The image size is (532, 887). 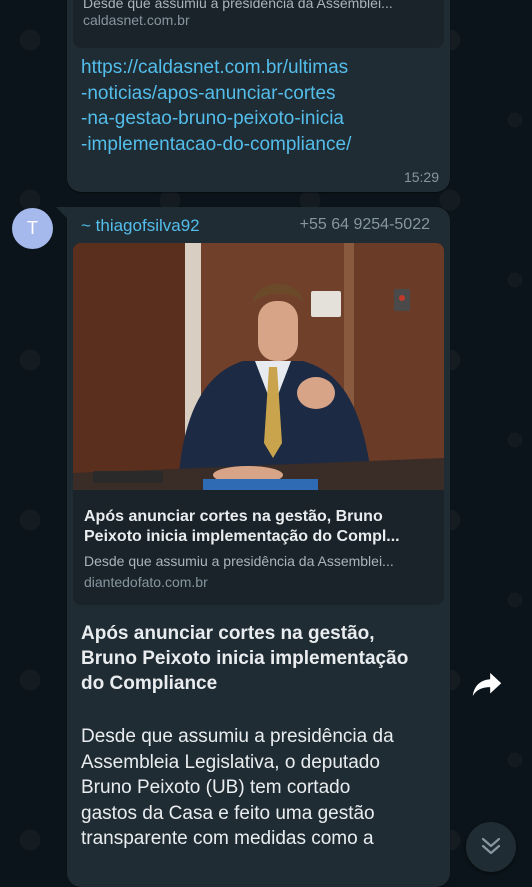 I want to click on headline-line: Bruno Peixoto inicia implementação, so click(x=245, y=658).